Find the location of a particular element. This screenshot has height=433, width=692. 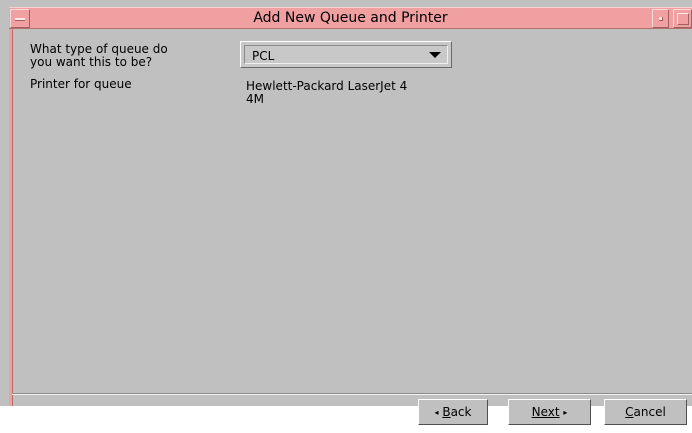

window-title: Add New Queue and Printer is located at coordinates (350, 18).